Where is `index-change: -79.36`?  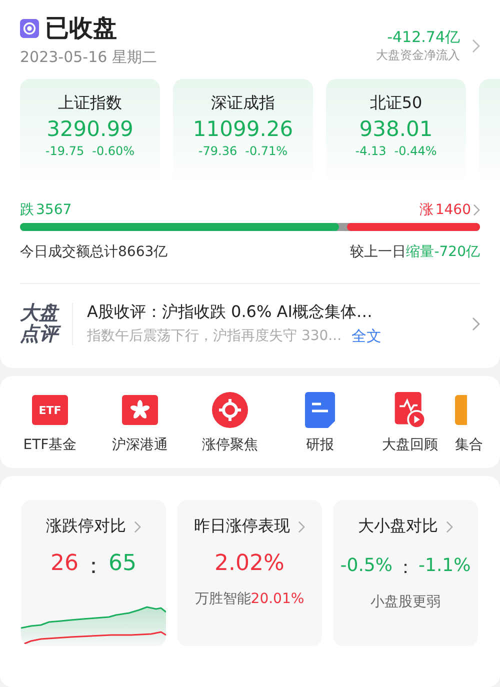 index-change: -79.36 is located at coordinates (218, 151).